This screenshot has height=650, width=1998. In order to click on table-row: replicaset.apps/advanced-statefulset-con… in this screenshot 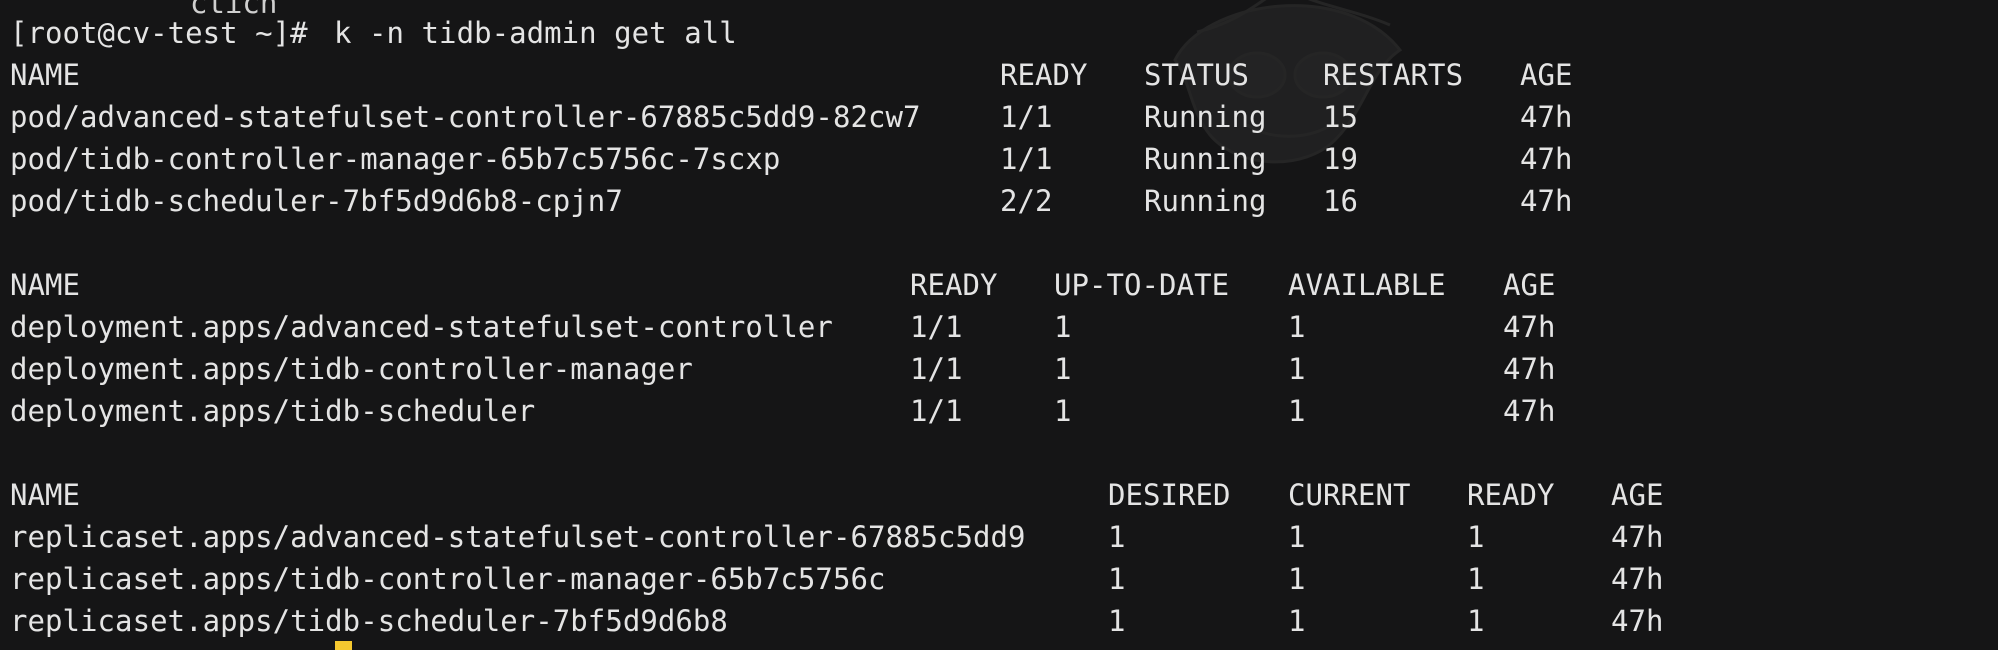, I will do `click(836, 537)`.